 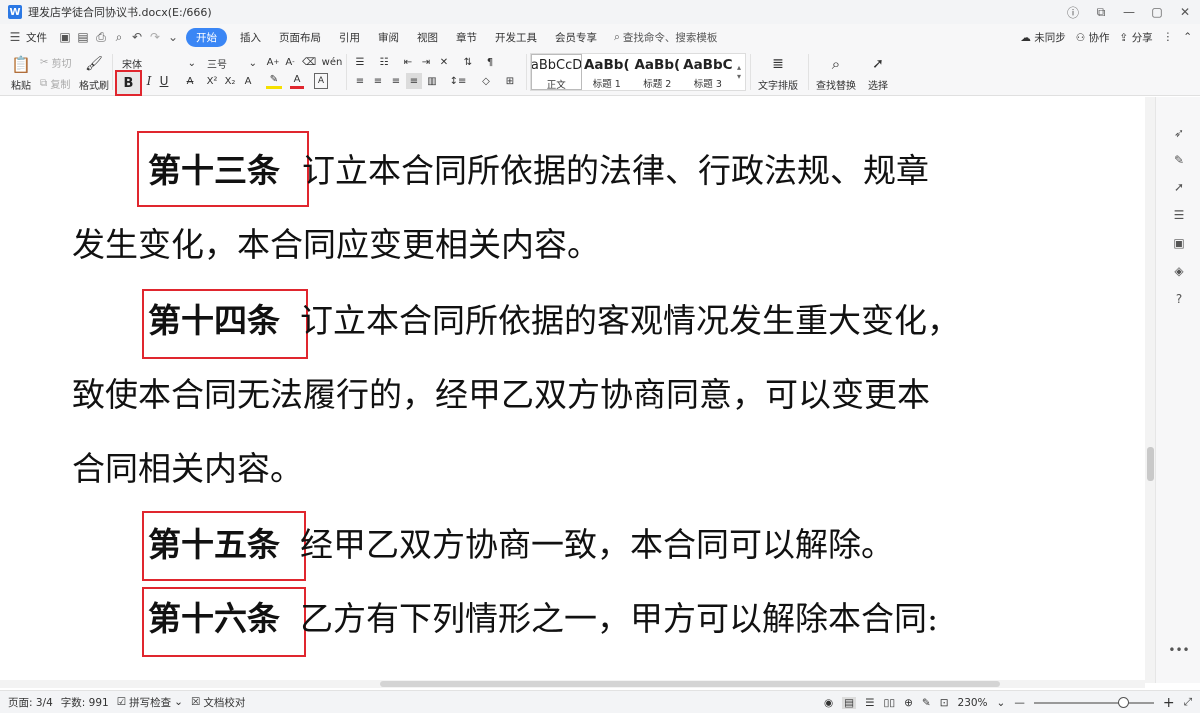 What do you see at coordinates (1123, 702) in the screenshot?
I see `zoom-slider-knob` at bounding box center [1123, 702].